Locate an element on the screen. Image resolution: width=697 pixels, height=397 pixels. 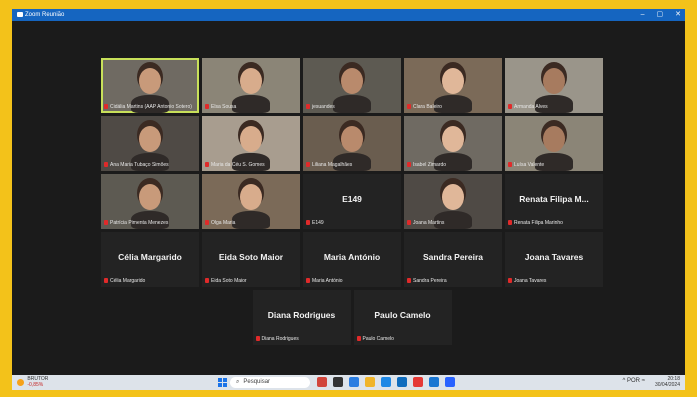
participant-tile: Sandra Pereira Sandra Pereira is located at coordinates (453, 259).